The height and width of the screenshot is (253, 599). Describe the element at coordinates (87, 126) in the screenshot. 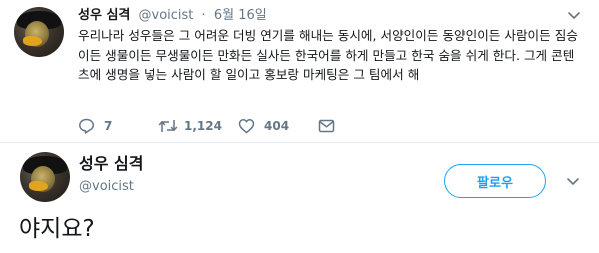

I see `reply-icon` at that location.